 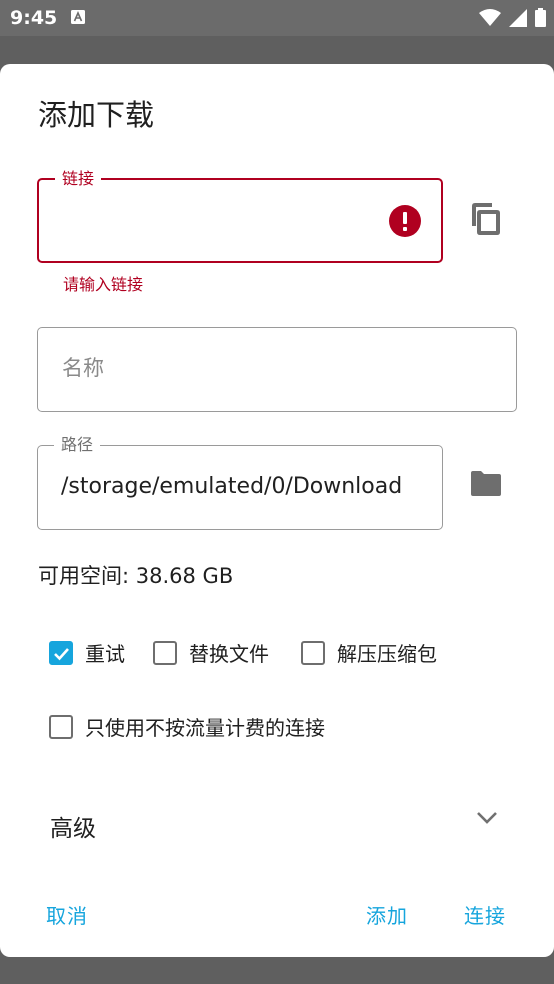 What do you see at coordinates (78, 17) in the screenshot?
I see `notification-a-icon` at bounding box center [78, 17].